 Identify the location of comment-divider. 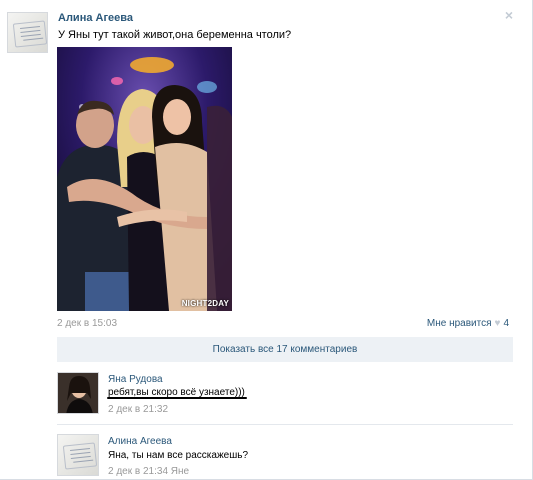
(285, 424).